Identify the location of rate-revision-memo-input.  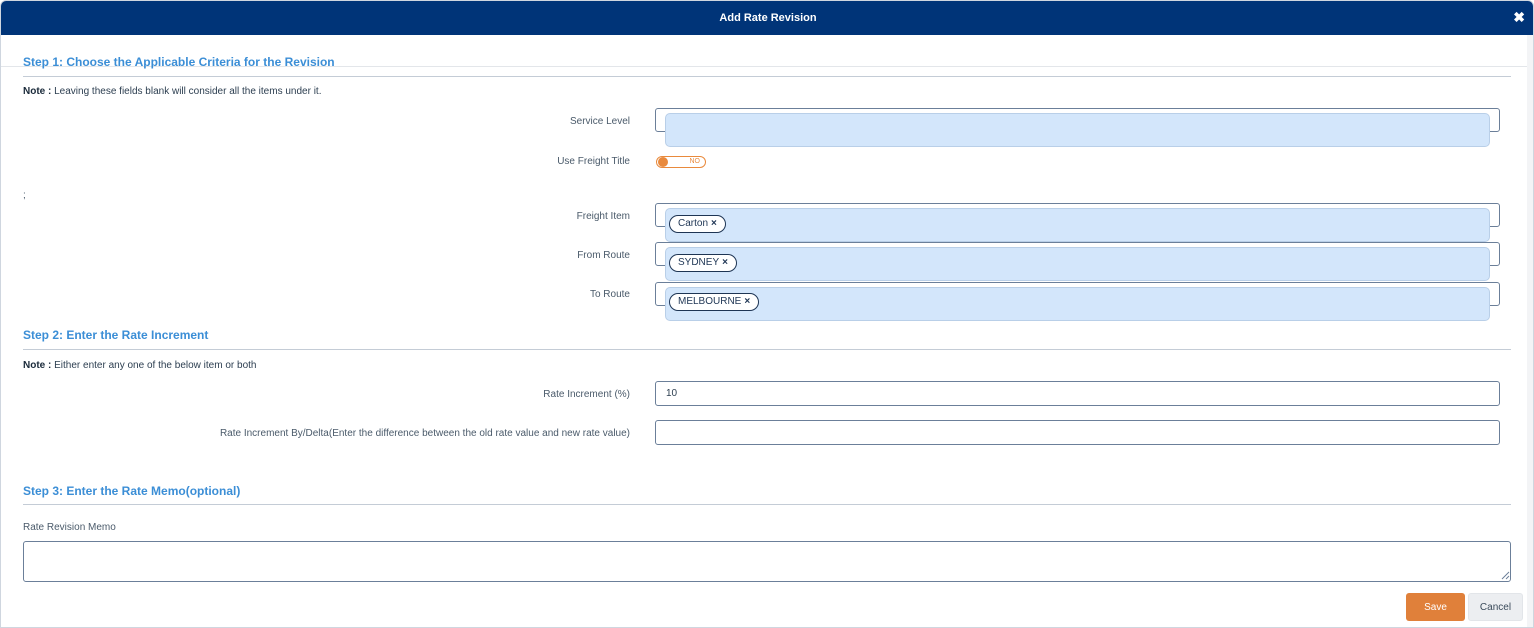
(767, 561).